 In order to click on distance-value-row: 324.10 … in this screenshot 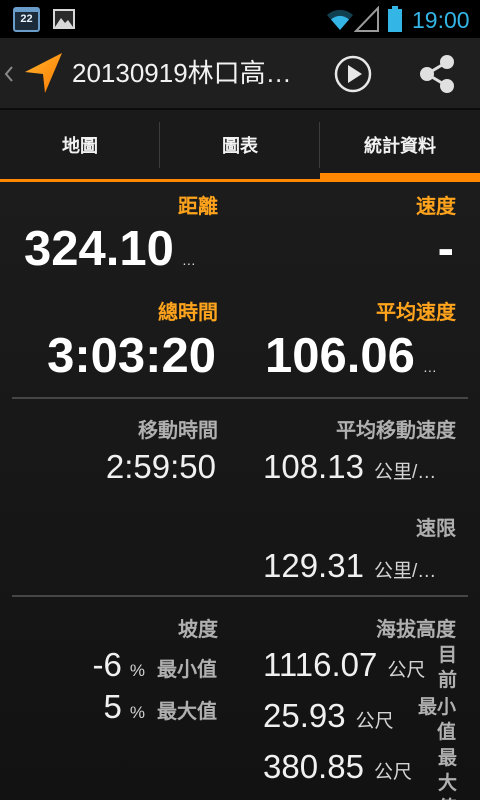, I will do `click(110, 249)`.